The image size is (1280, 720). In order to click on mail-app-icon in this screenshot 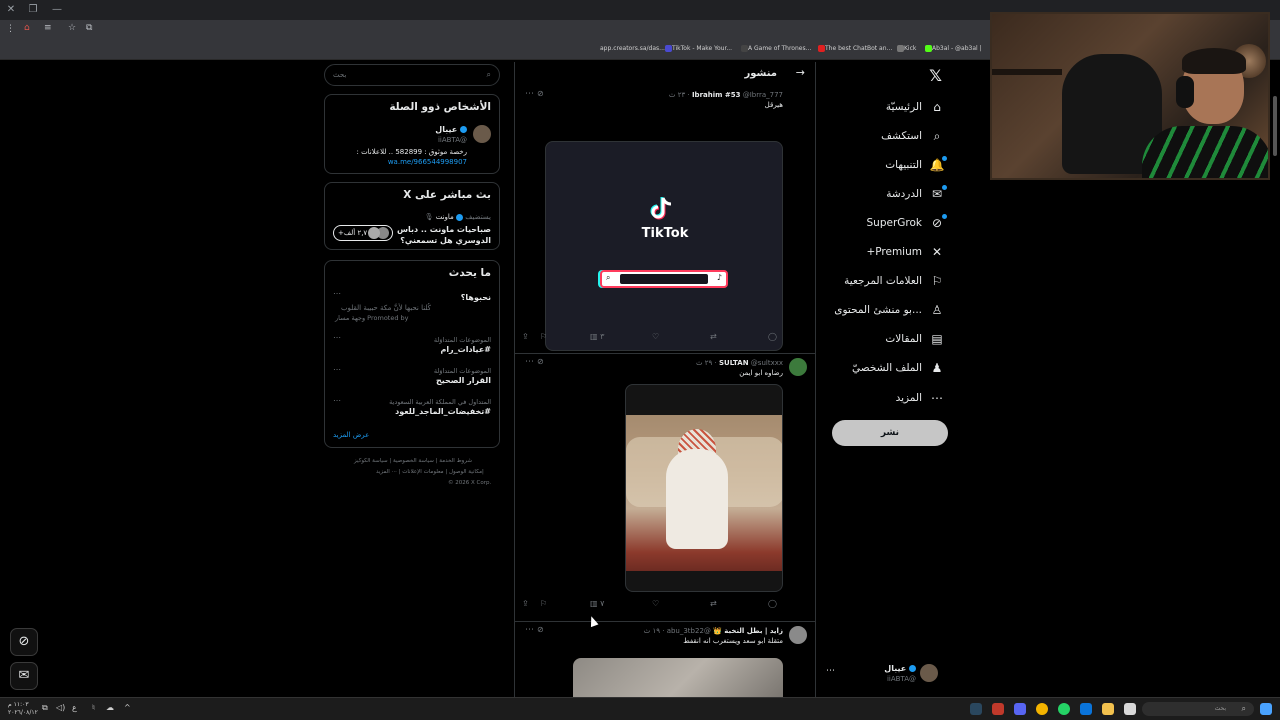, I will do `click(1086, 709)`.